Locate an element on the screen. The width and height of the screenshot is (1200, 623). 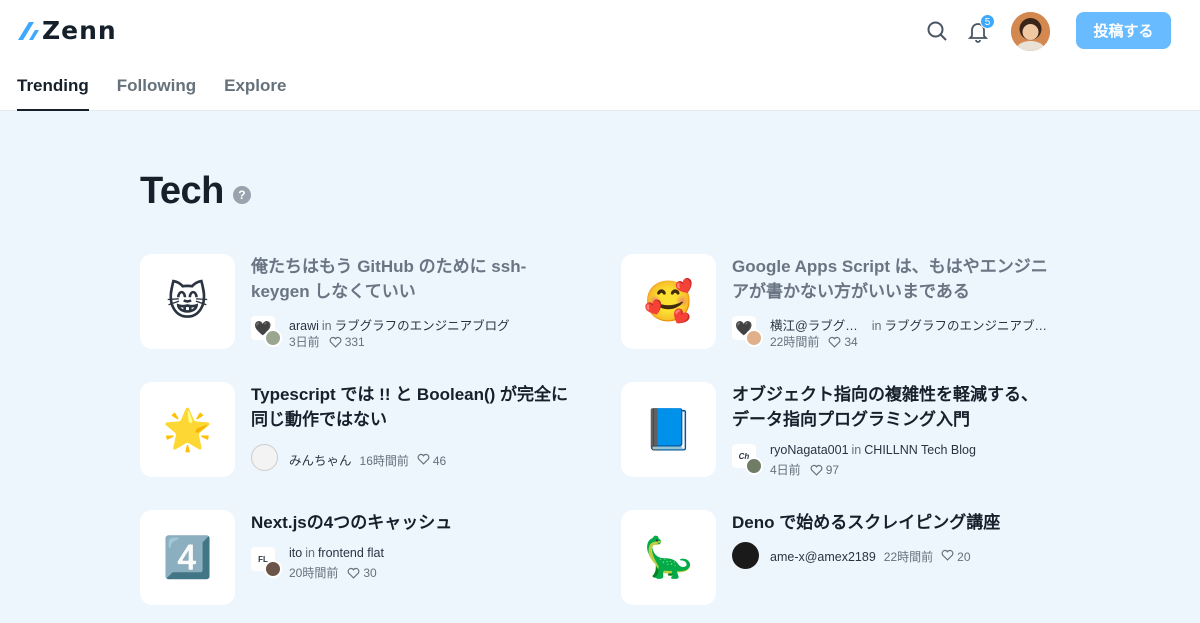
author-line: ito in frontend flat is located at coordinates (336, 553).